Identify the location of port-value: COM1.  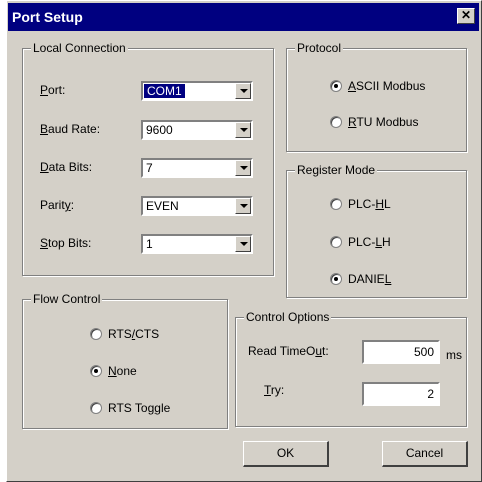
(164, 91).